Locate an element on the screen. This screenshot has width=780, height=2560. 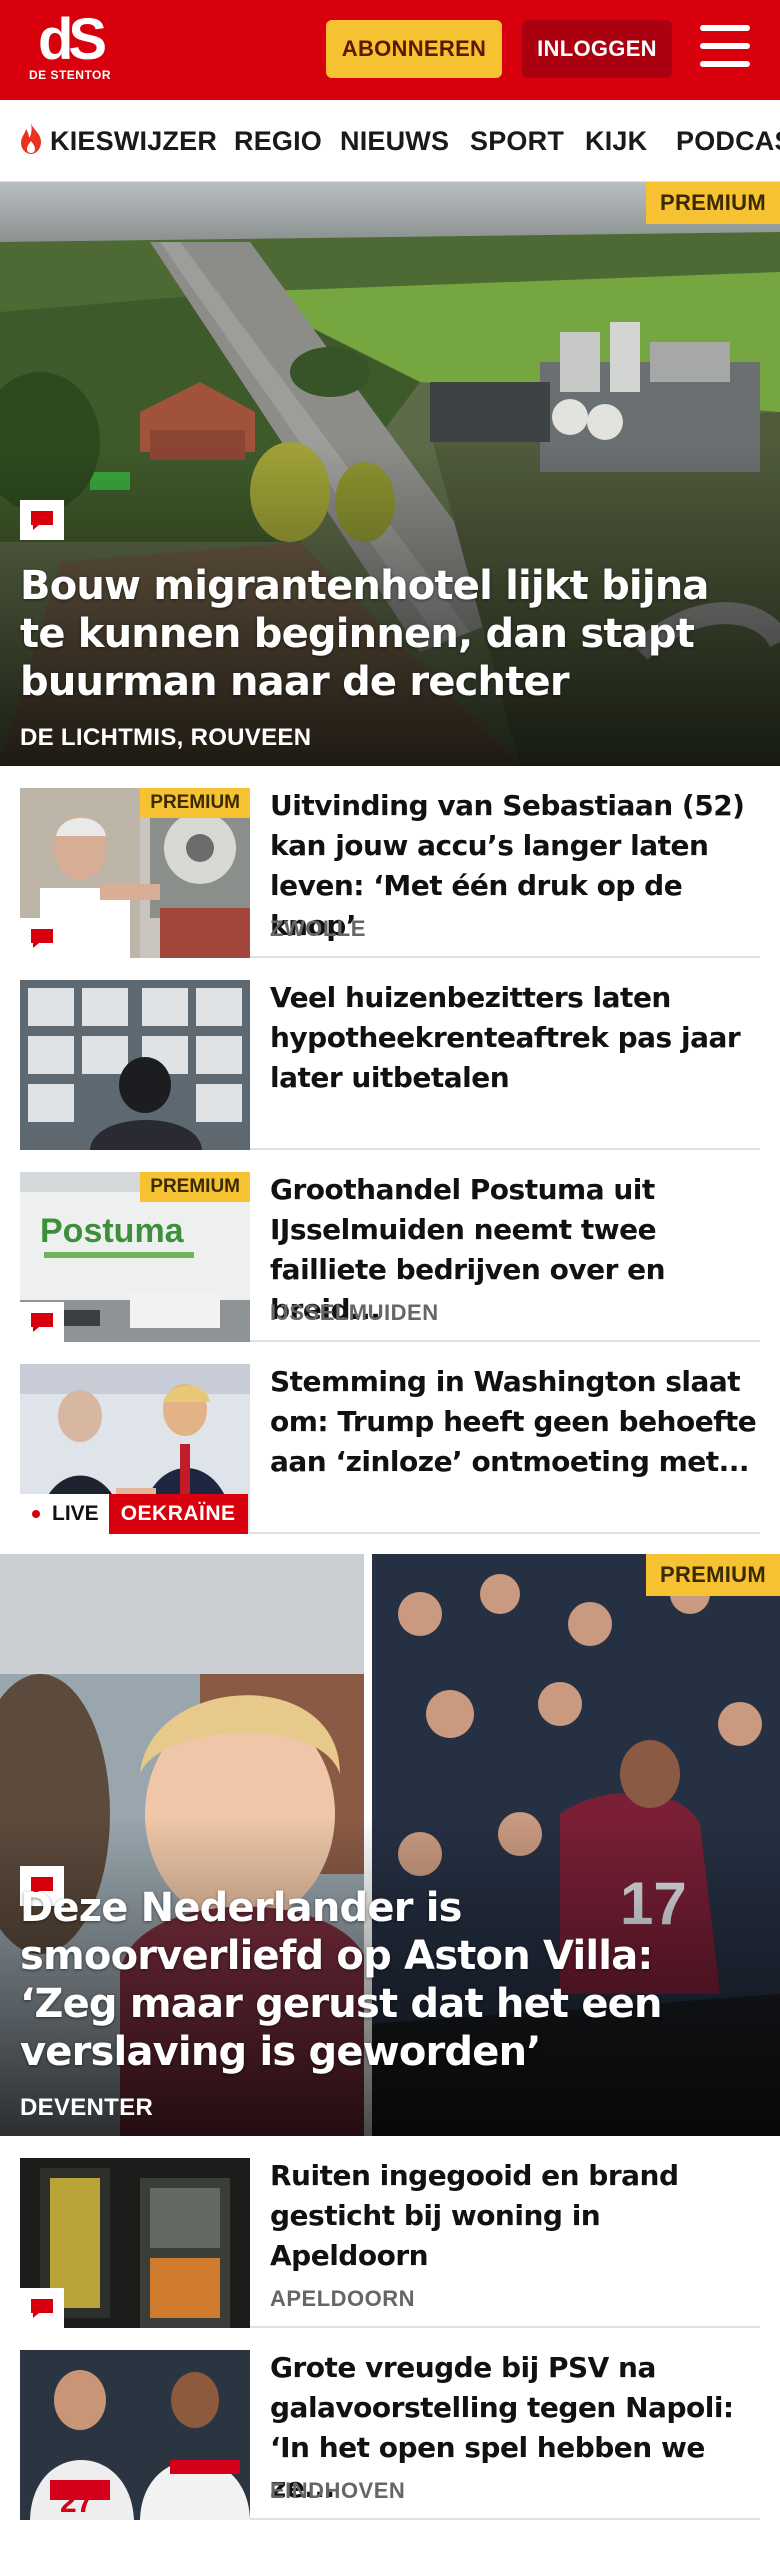
subscribe-button: ABONNEREN is located at coordinates (414, 49).